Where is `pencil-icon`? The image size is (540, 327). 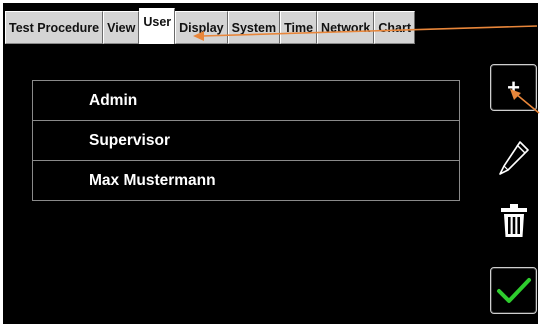 pencil-icon is located at coordinates (513, 157).